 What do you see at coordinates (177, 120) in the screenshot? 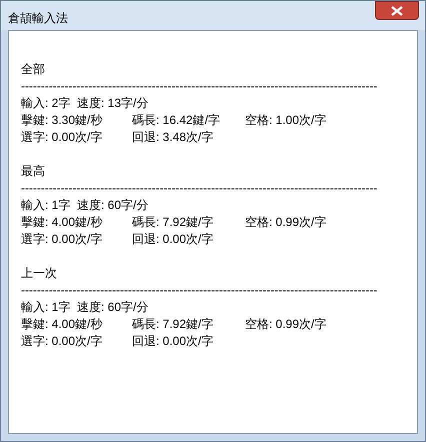
I see `stat-text: 碼長: 16.42鍵/字` at bounding box center [177, 120].